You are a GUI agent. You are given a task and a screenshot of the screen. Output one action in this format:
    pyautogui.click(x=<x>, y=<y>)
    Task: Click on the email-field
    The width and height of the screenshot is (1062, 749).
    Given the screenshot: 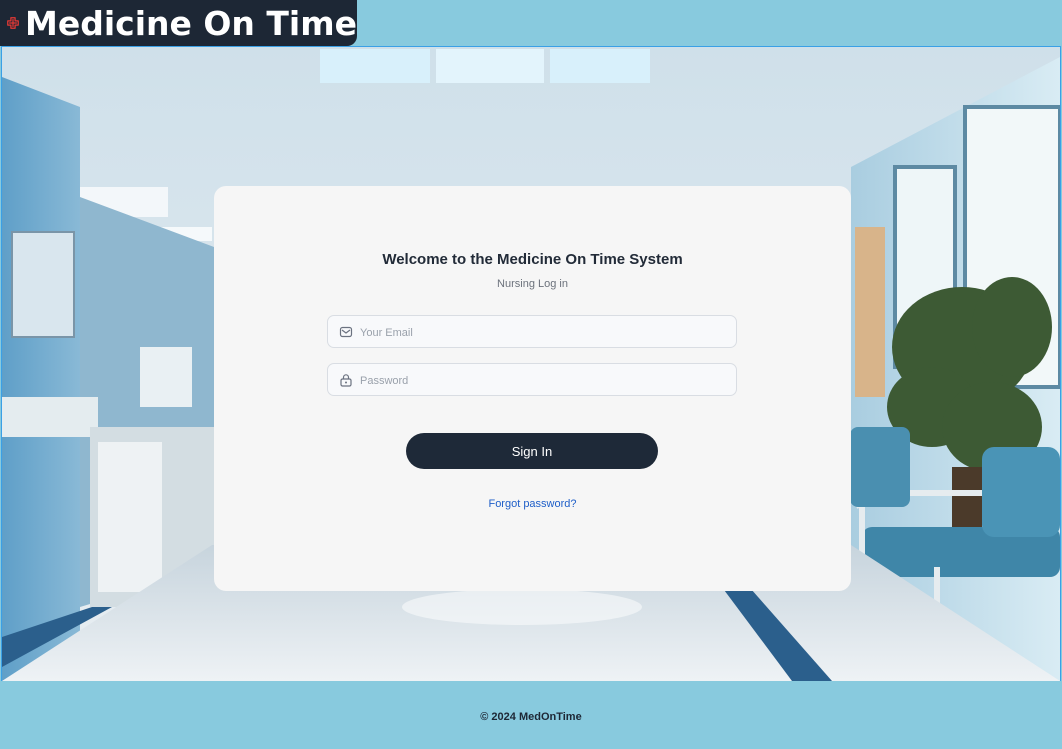 What is the action you would take?
    pyautogui.click(x=532, y=332)
    